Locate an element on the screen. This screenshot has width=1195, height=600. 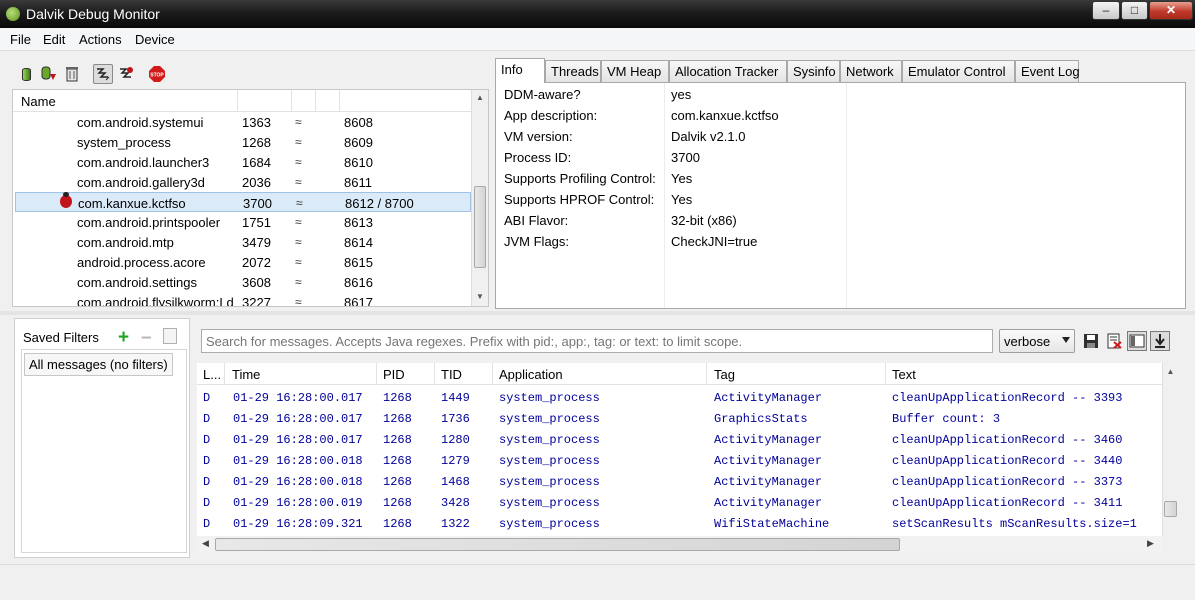
filter-all-messages: All messages (no filters) is located at coordinates (98, 364).